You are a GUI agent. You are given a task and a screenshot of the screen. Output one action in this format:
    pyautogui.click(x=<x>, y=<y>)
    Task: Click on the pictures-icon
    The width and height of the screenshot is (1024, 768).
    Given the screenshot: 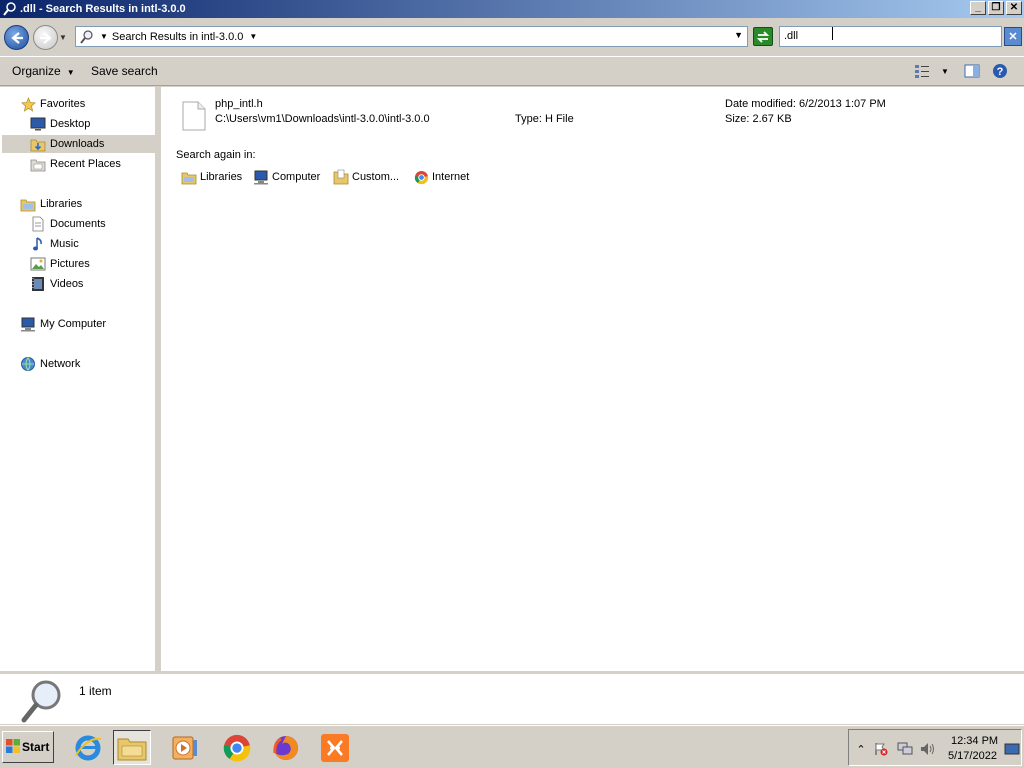 What is the action you would take?
    pyautogui.click(x=38, y=264)
    